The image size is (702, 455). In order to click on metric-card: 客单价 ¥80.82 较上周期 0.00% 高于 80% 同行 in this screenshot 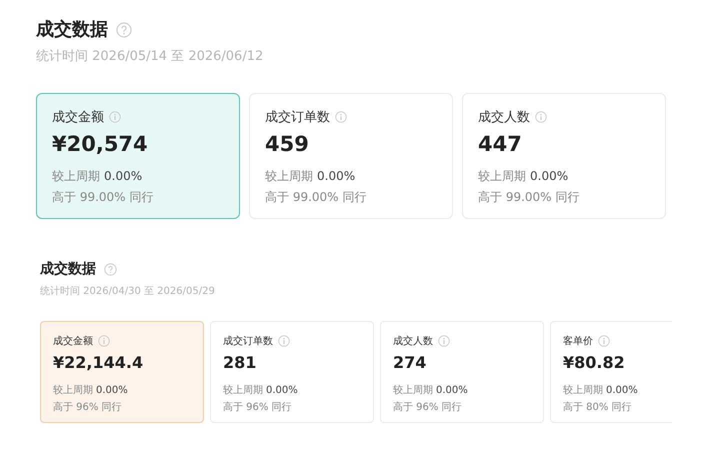, I will do `click(611, 371)`.